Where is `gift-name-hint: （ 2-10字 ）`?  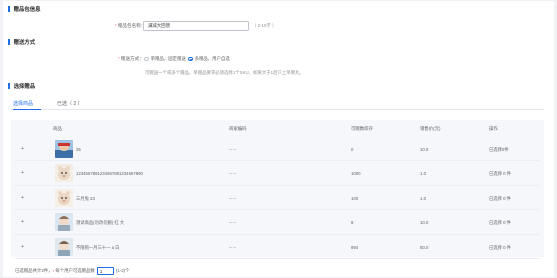
gift-name-hint: （ 2-10字 ） is located at coordinates (264, 25).